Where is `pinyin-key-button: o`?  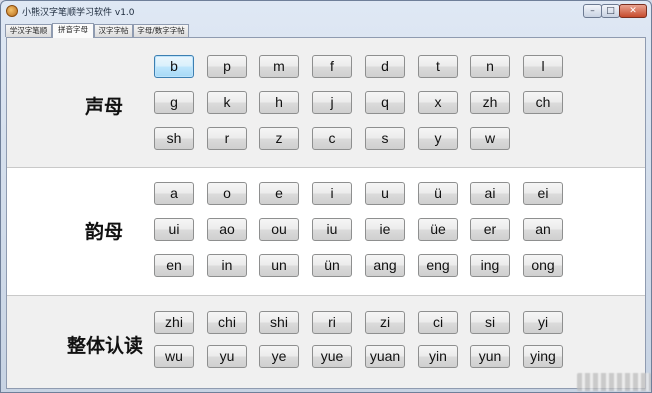 pinyin-key-button: o is located at coordinates (227, 193).